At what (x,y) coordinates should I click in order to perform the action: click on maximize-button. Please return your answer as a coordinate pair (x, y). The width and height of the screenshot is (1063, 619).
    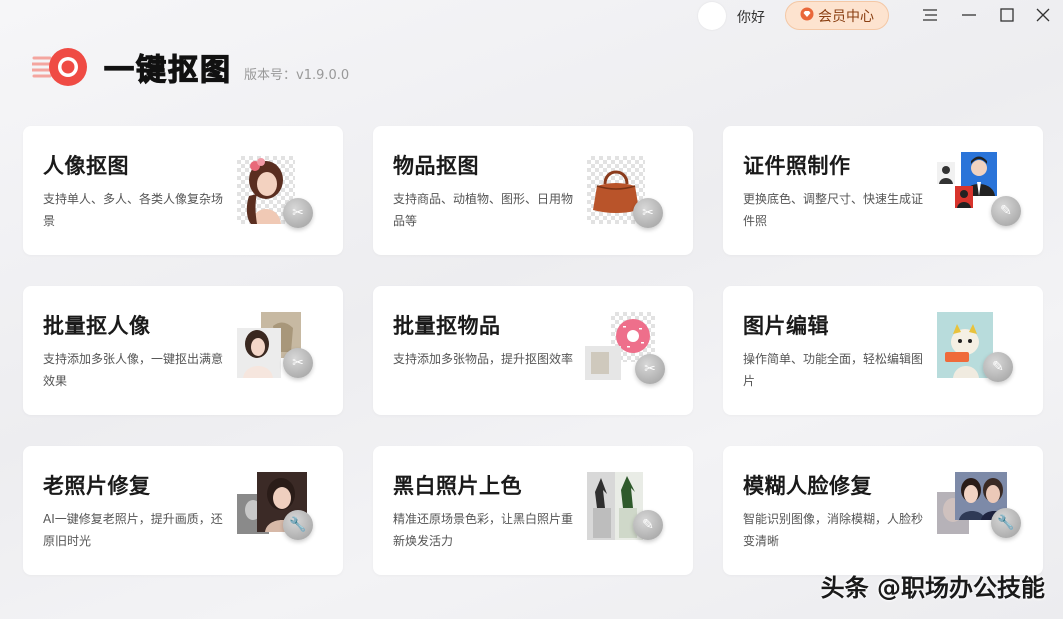
    Looking at the image, I should click on (1007, 15).